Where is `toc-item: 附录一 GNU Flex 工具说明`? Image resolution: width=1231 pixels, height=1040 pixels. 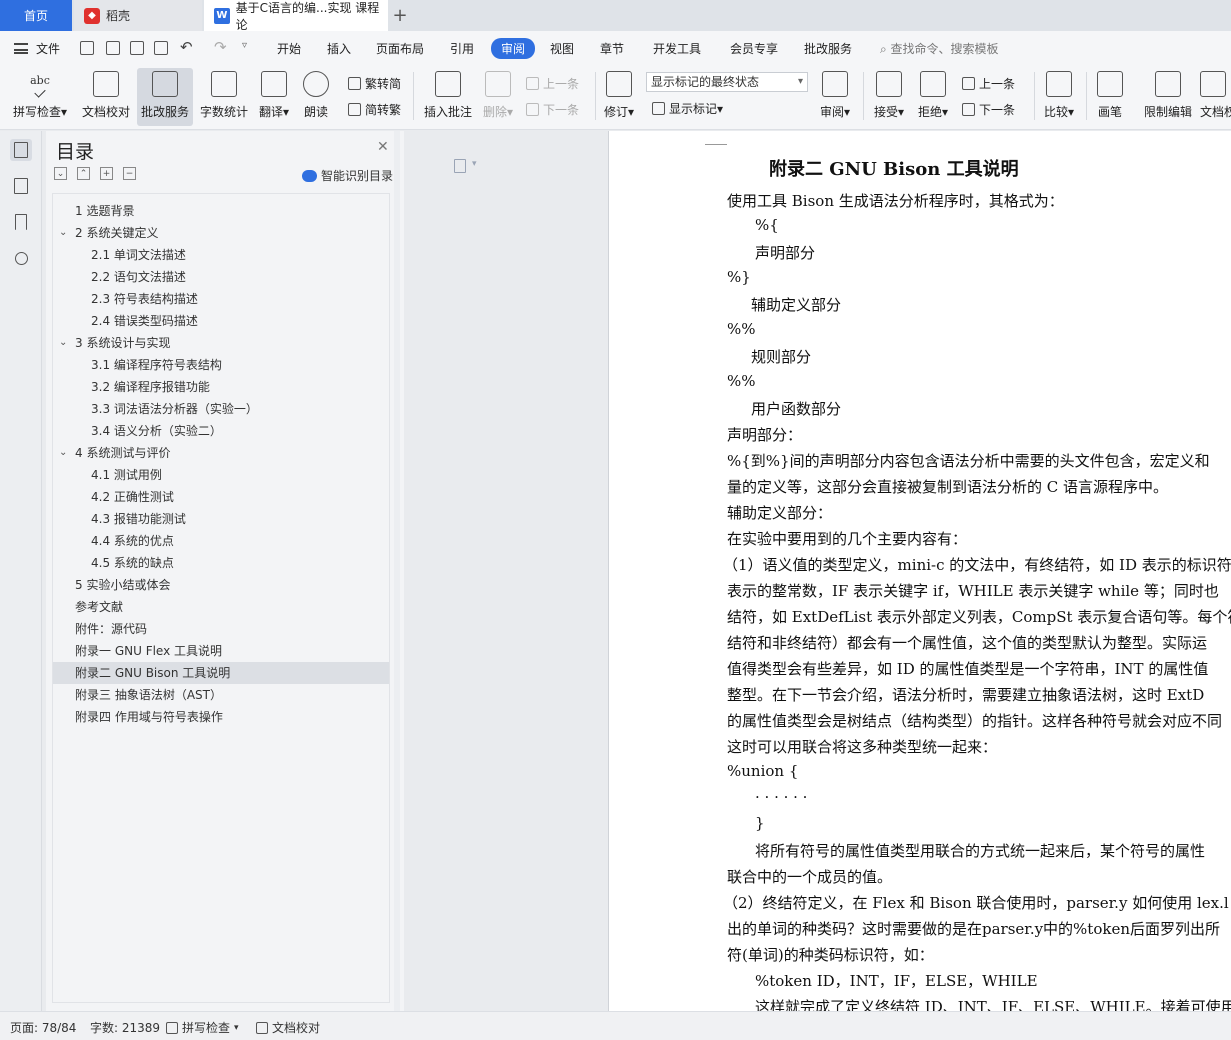 toc-item: 附录一 GNU Flex 工具说明 is located at coordinates (221, 651).